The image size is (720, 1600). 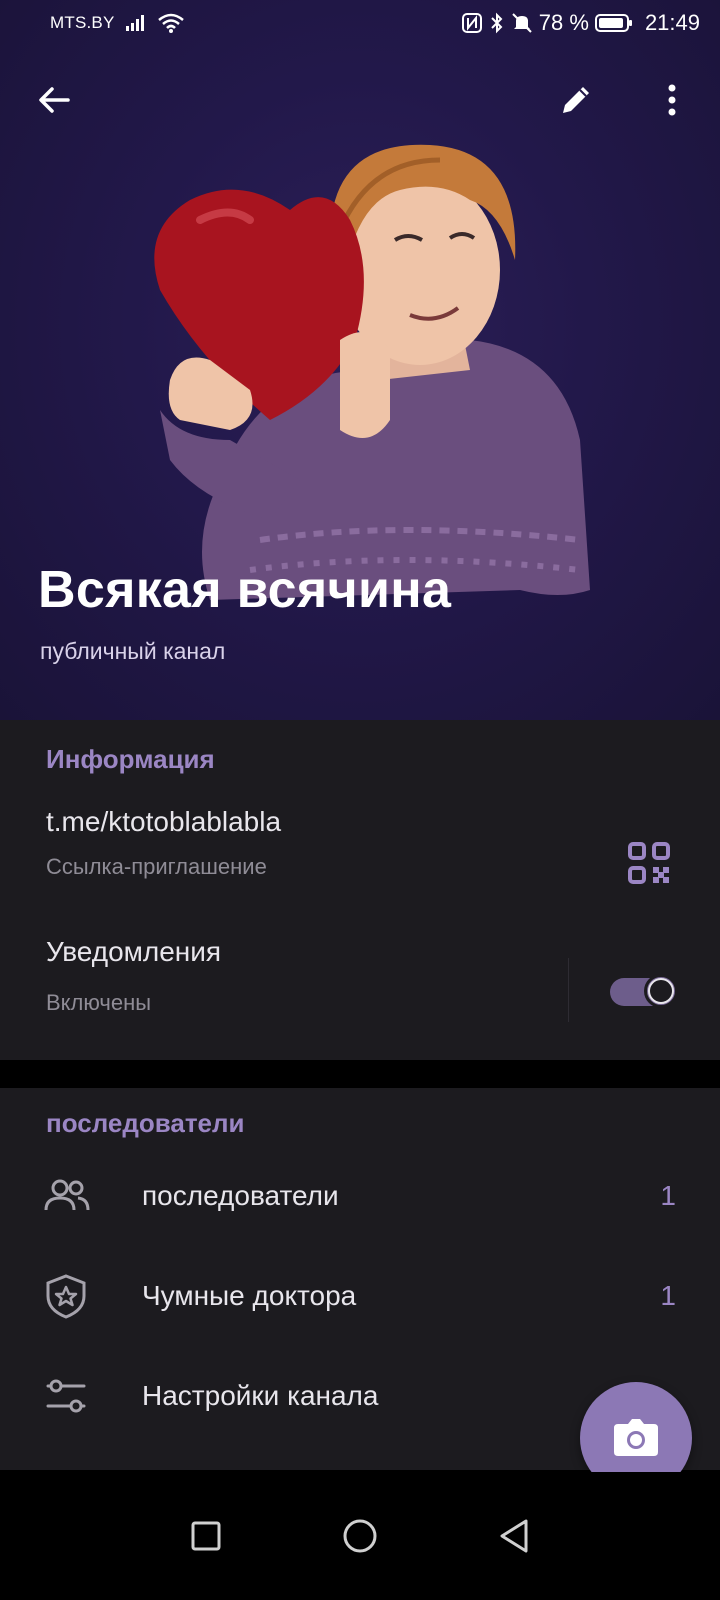 I want to click on notifications-toggle, so click(x=644, y=992).